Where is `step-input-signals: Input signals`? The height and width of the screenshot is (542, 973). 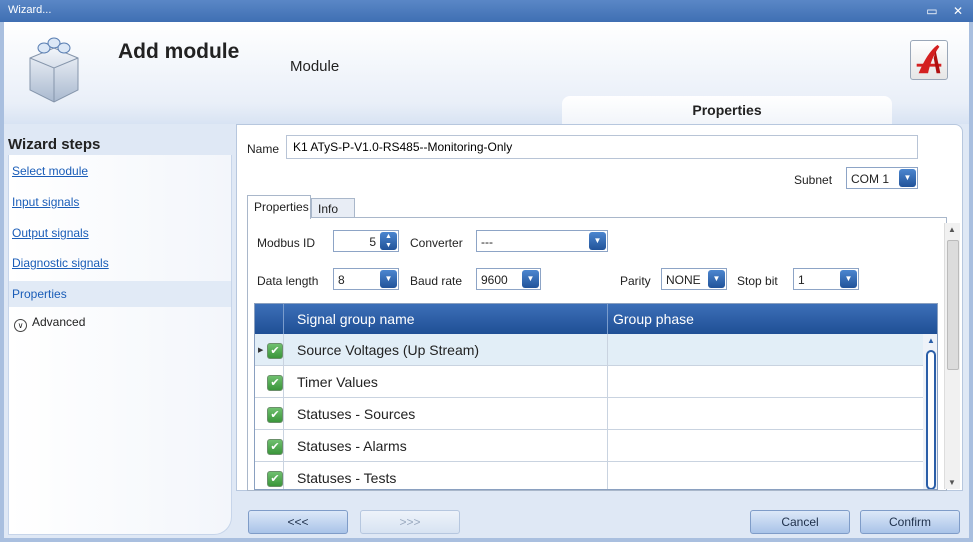
step-input-signals: Input signals is located at coordinates (45, 202).